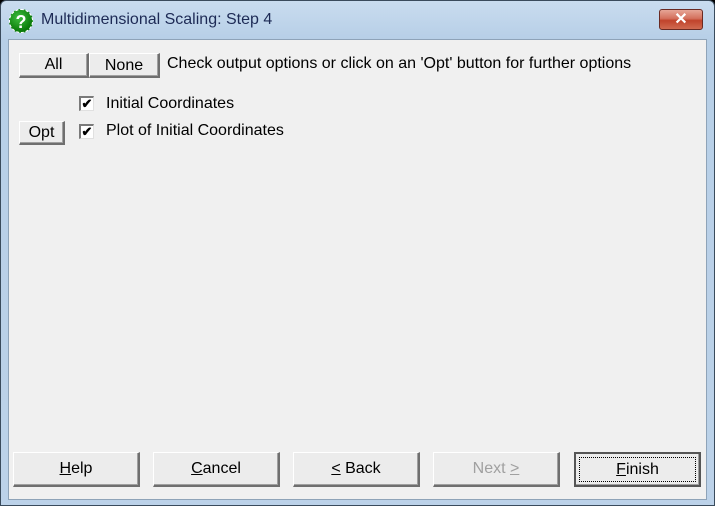  Describe the element at coordinates (157, 19) in the screenshot. I see `window-title: Multidimensional Scaling: Step 4` at that location.